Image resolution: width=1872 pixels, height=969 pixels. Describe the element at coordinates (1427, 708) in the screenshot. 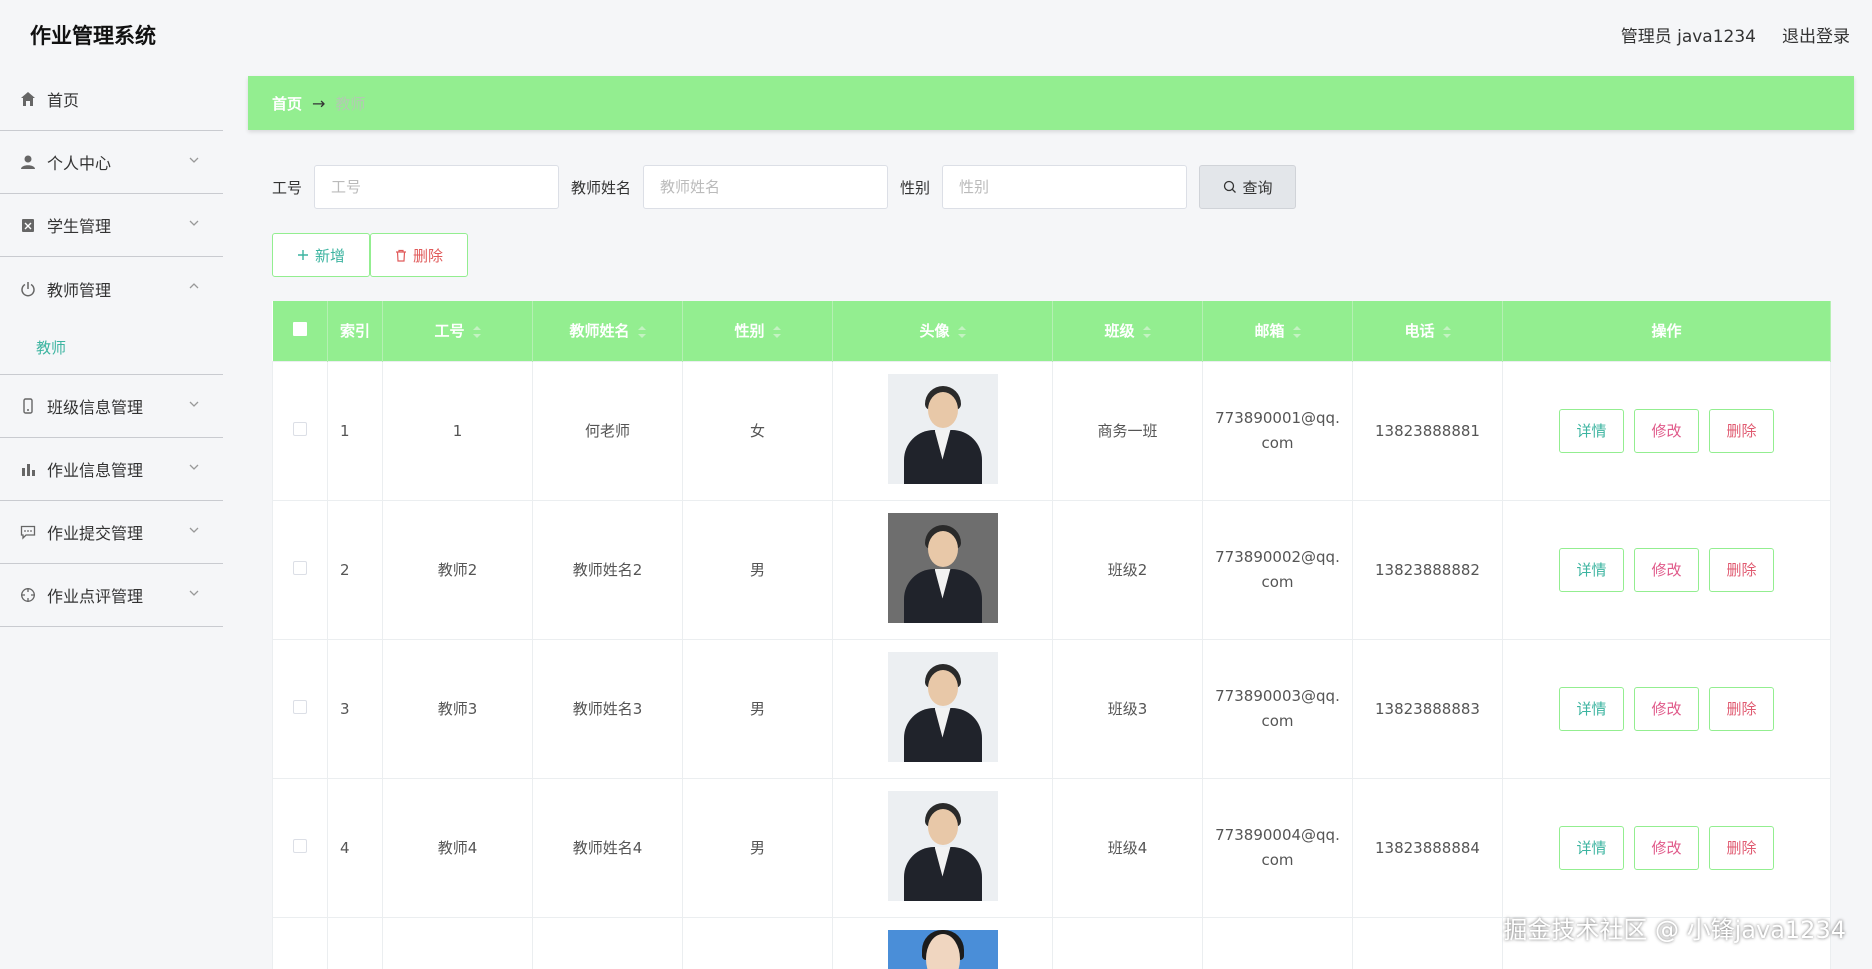

I see `cell-phone: 13823888883` at that location.